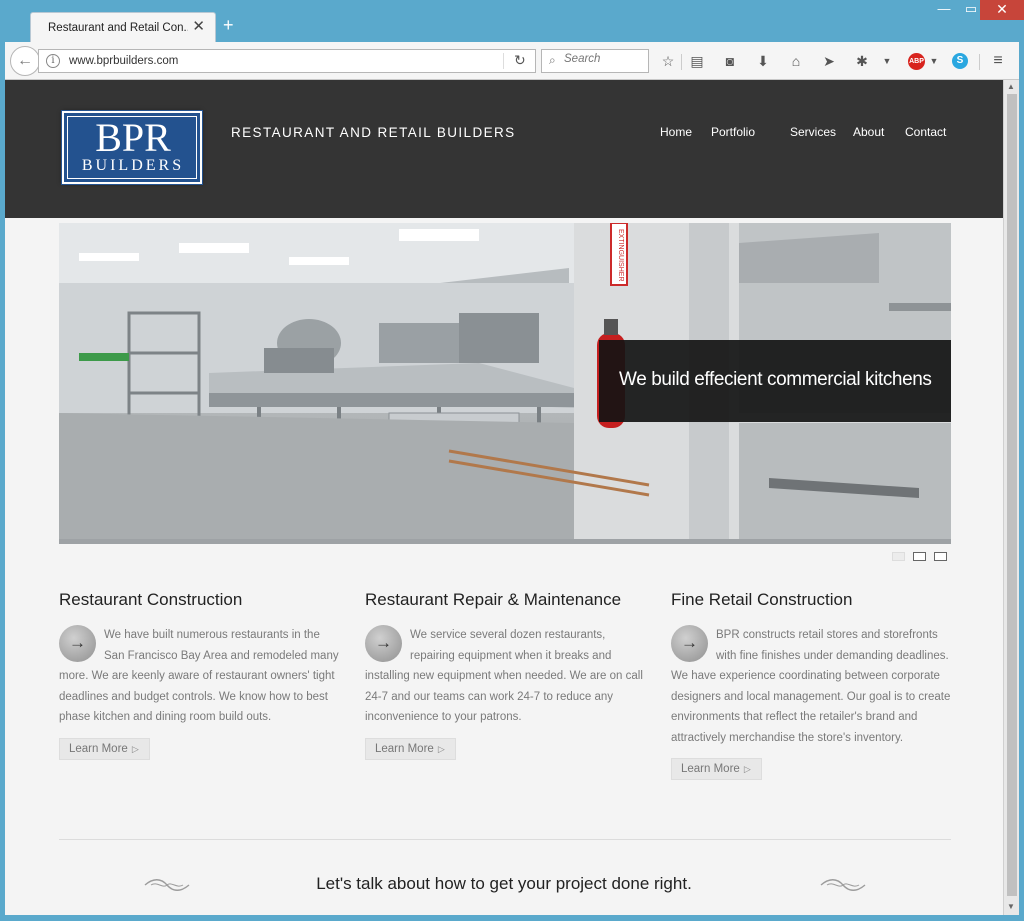 The width and height of the screenshot is (1024, 921). I want to click on new-tab-button: +, so click(228, 25).